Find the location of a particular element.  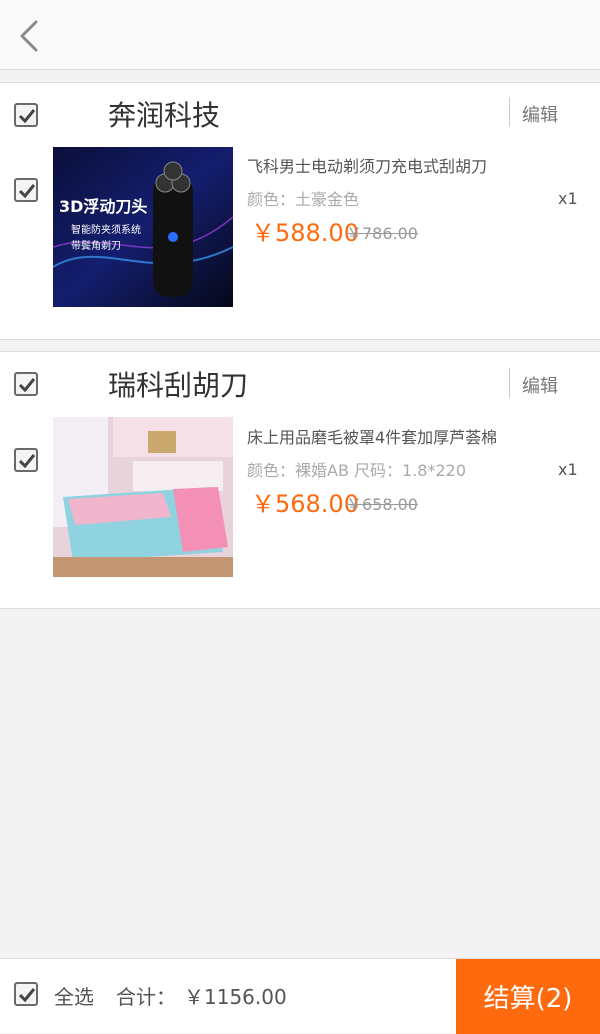

product-image is located at coordinates (143, 497).